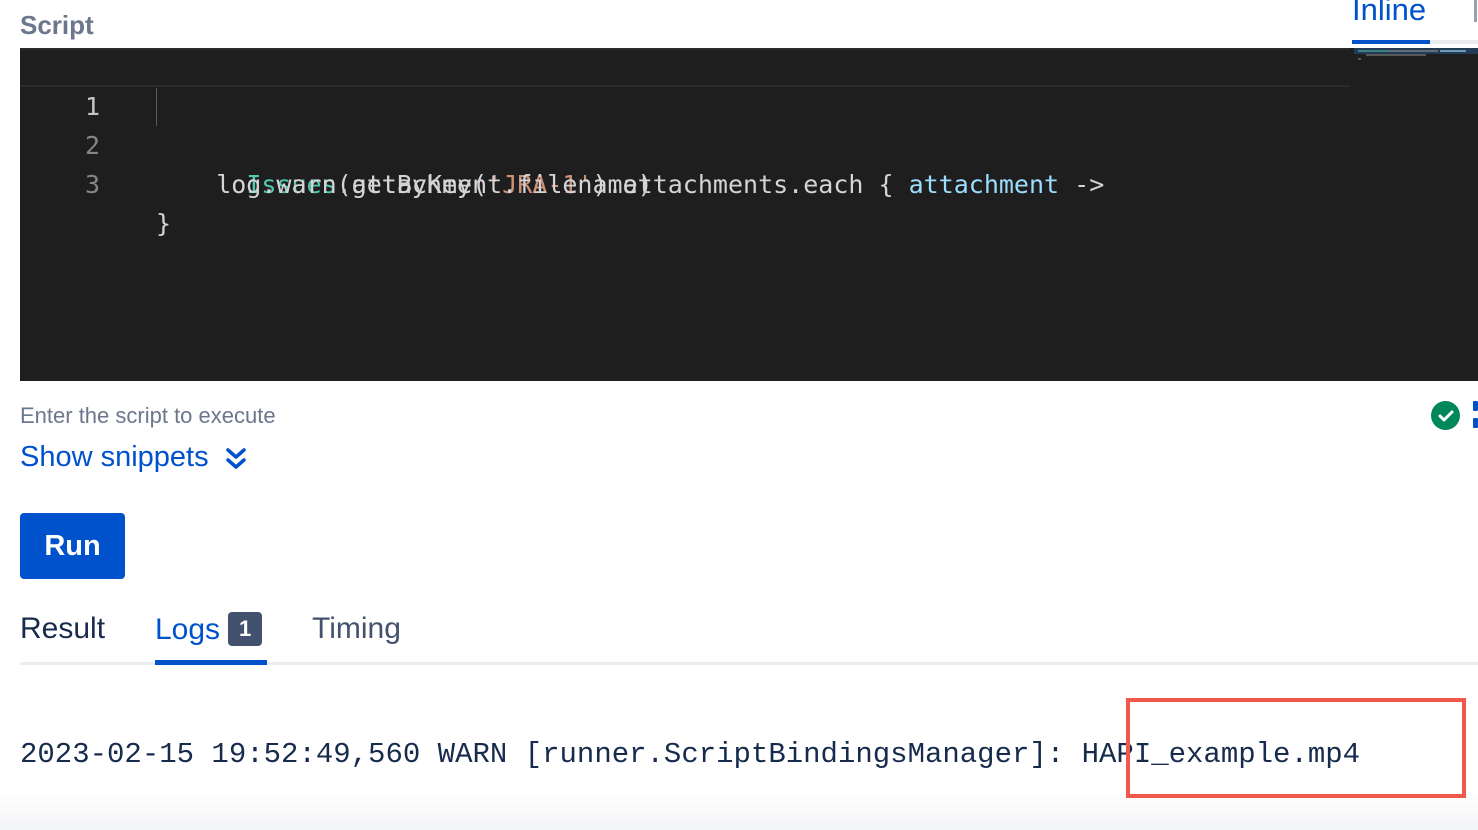 Image resolution: width=1478 pixels, height=830 pixels. What do you see at coordinates (148, 415) in the screenshot?
I see `script-helper-text: Enter the script to execute` at bounding box center [148, 415].